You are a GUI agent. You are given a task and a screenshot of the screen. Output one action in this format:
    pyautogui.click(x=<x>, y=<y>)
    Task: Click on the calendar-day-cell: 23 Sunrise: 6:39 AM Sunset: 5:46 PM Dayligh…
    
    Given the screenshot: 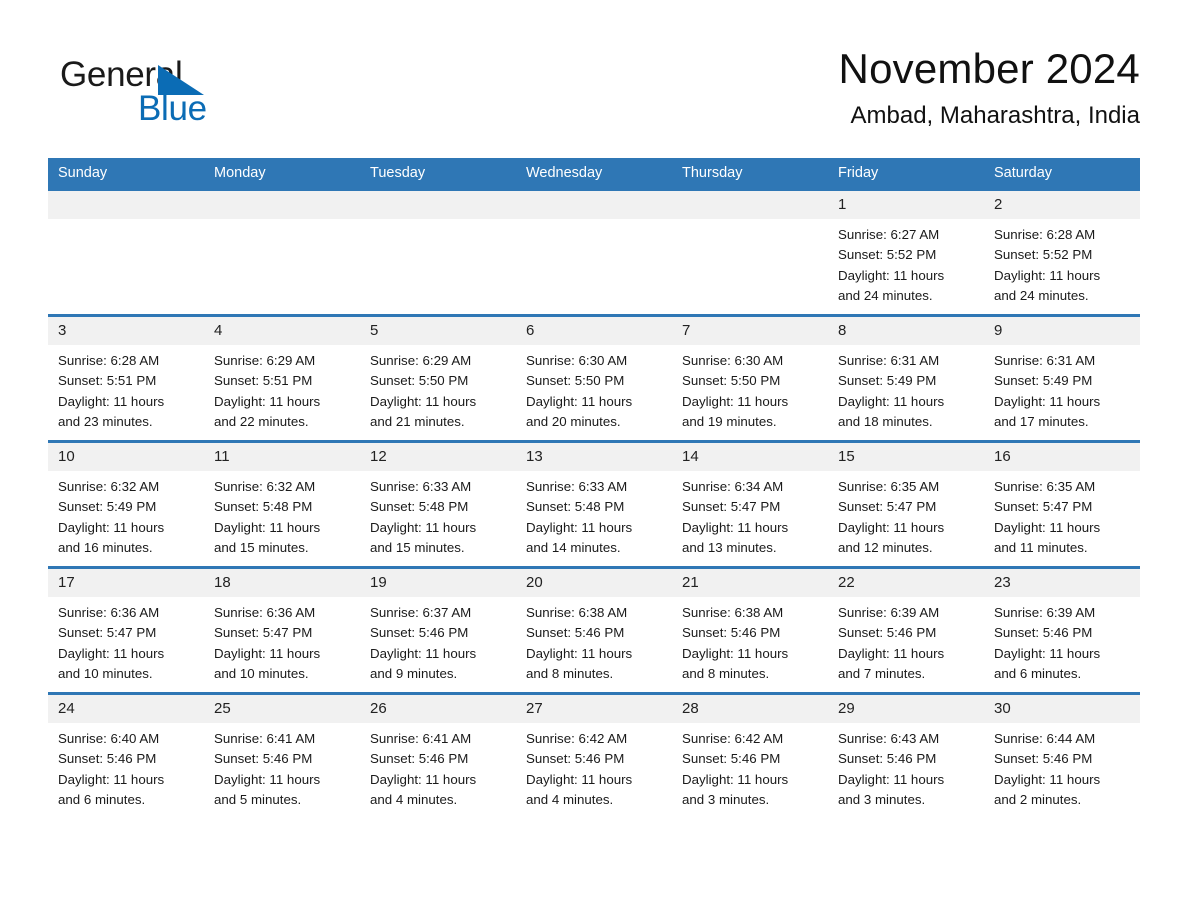 What is the action you would take?
    pyautogui.click(x=1062, y=630)
    